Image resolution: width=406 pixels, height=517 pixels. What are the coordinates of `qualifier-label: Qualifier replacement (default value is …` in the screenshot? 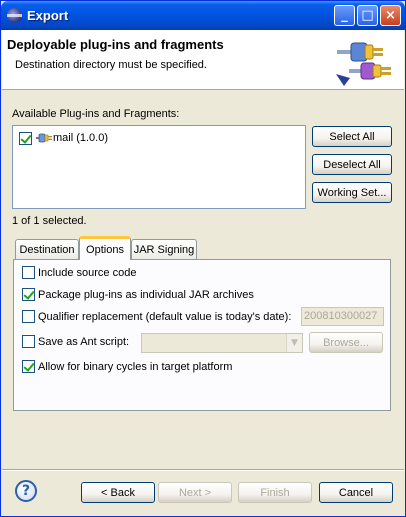 It's located at (165, 316).